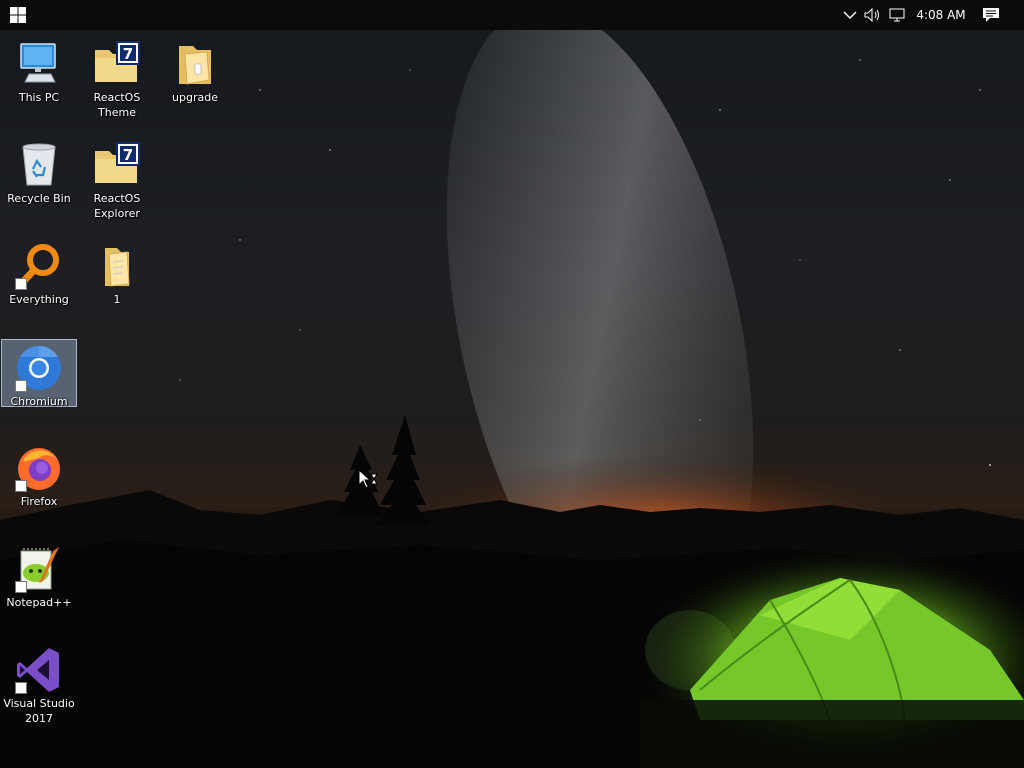 Image resolution: width=1024 pixels, height=768 pixels. Describe the element at coordinates (38, 63) in the screenshot. I see `computer-icon` at that location.